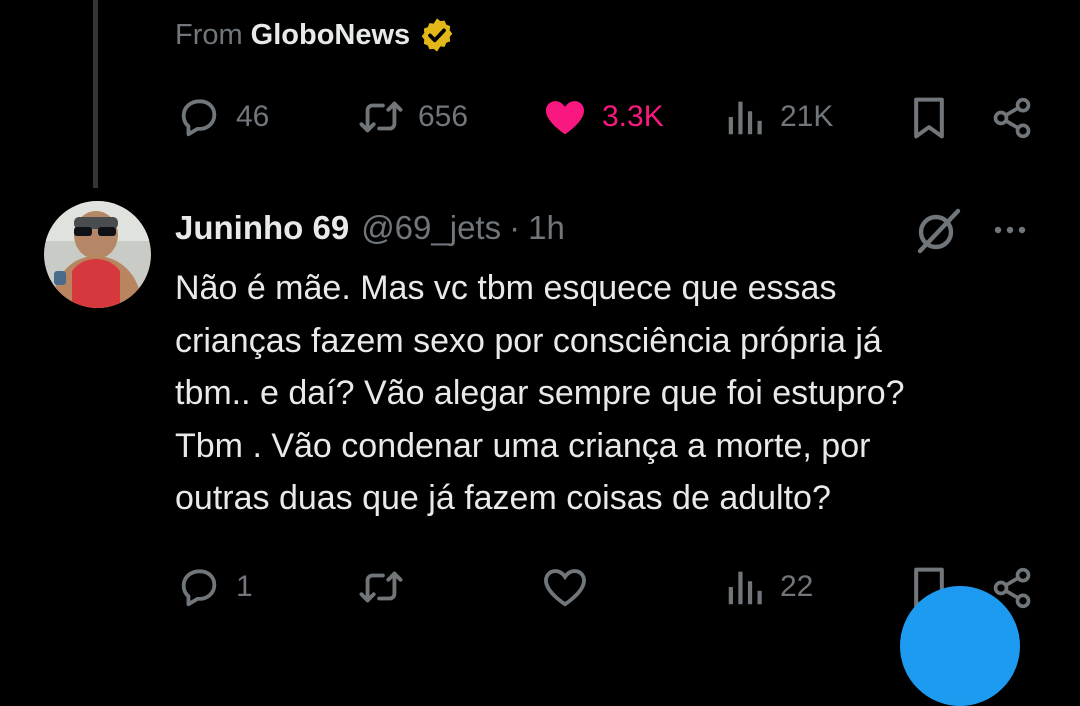 The width and height of the screenshot is (1080, 706). Describe the element at coordinates (546, 228) in the screenshot. I see `timestamp: 1h` at that location.